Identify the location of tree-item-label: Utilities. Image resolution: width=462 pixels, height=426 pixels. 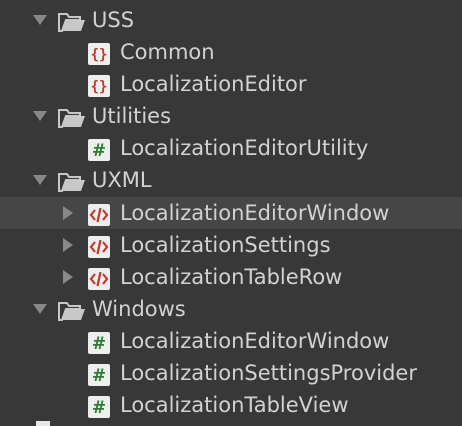
(132, 116).